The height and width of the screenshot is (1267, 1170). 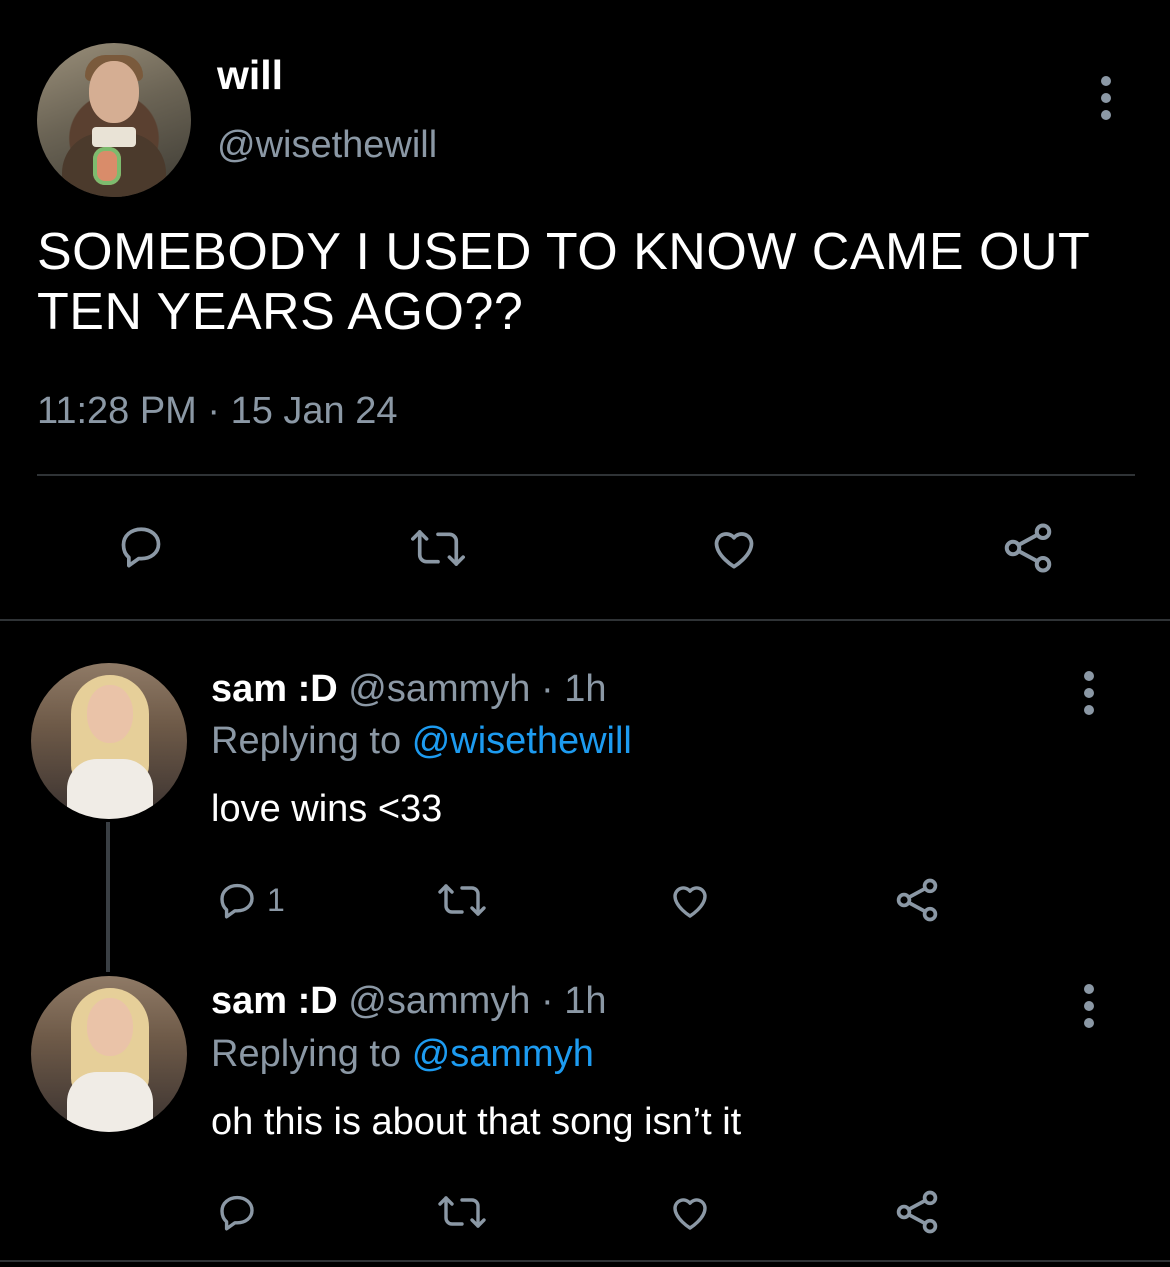 I want to click on replying-to-mention: @sammyh, so click(x=503, y=1054).